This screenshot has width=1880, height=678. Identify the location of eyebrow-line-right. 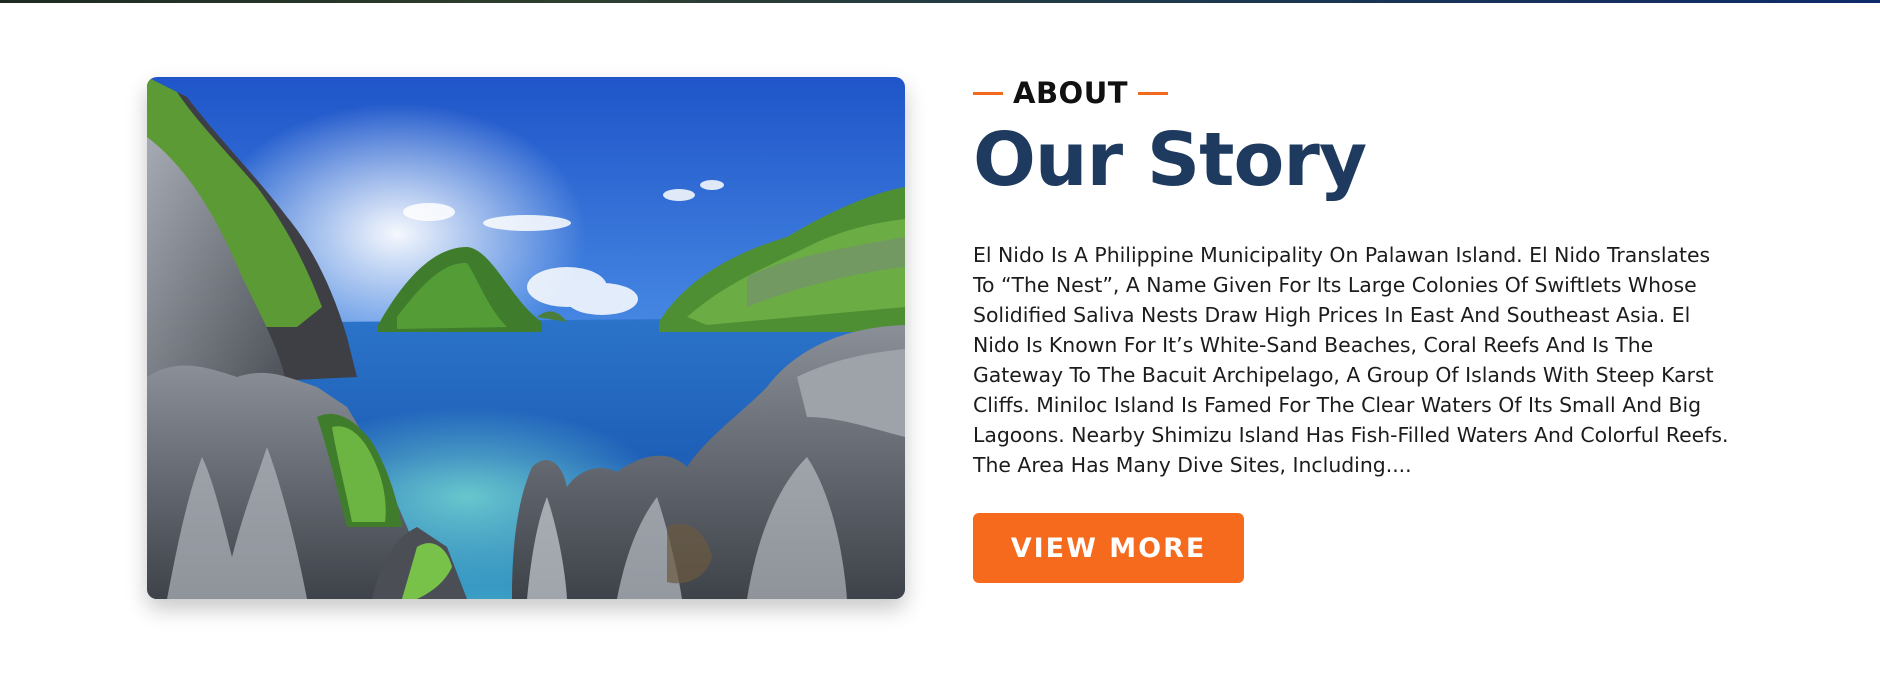
(1153, 93).